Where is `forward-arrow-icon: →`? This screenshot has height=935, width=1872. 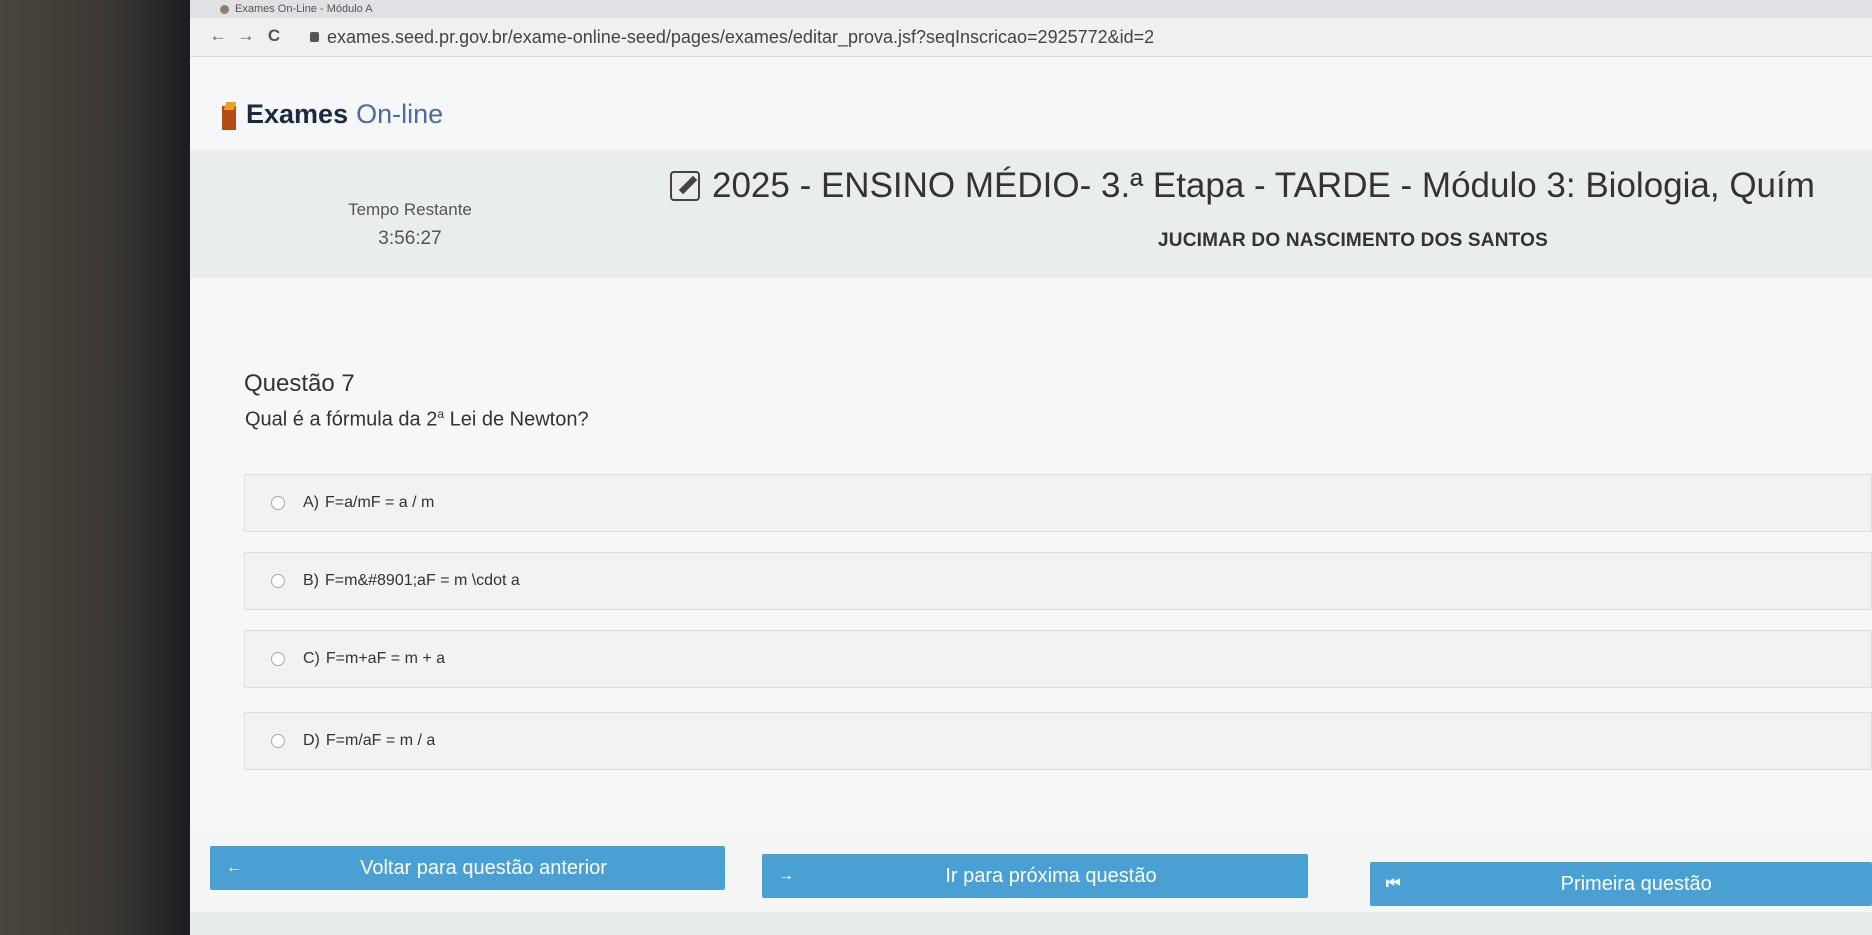
forward-arrow-icon: → is located at coordinates (246, 36).